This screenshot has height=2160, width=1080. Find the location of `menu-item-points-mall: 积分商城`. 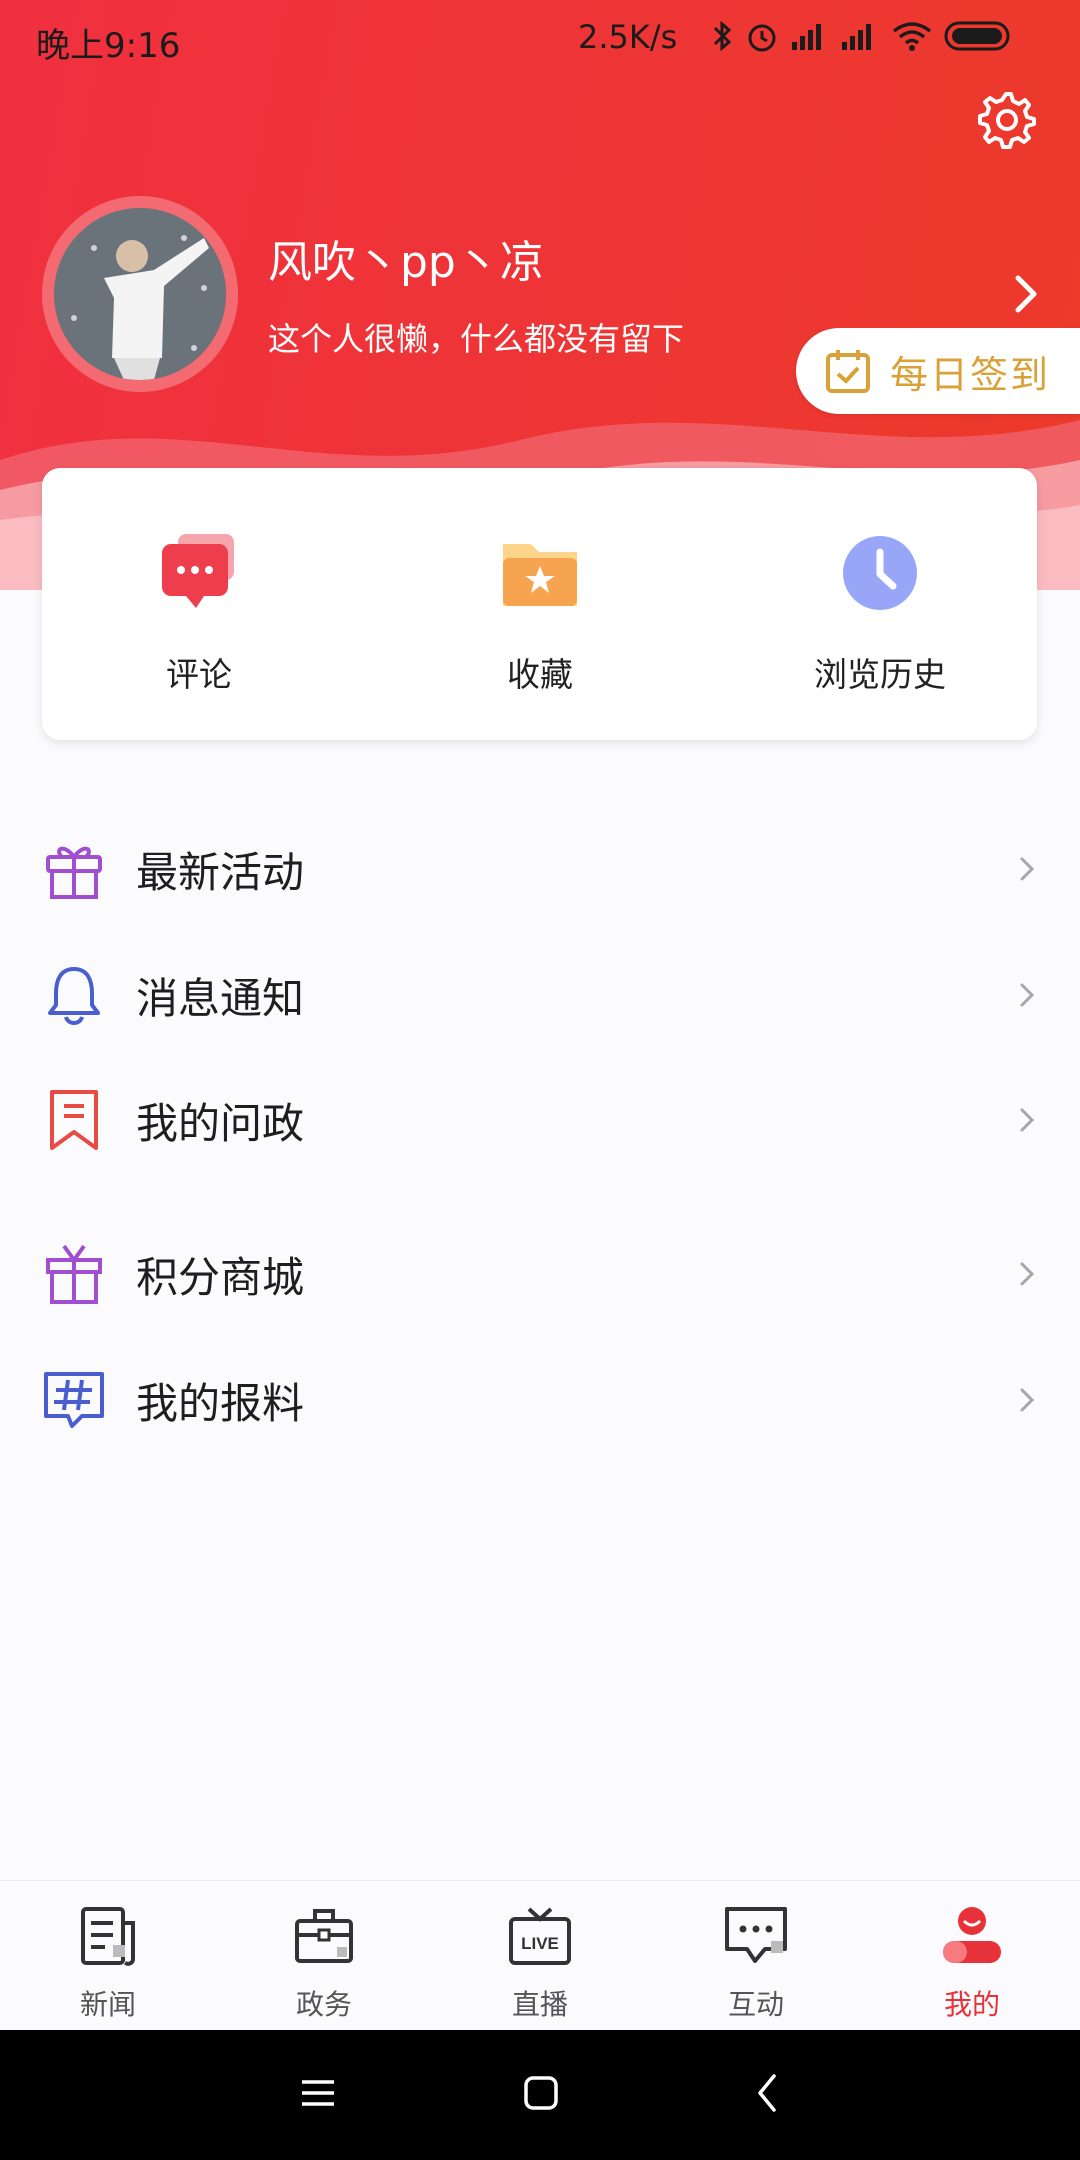

menu-item-points-mall: 积分商城 is located at coordinates (540, 1274).